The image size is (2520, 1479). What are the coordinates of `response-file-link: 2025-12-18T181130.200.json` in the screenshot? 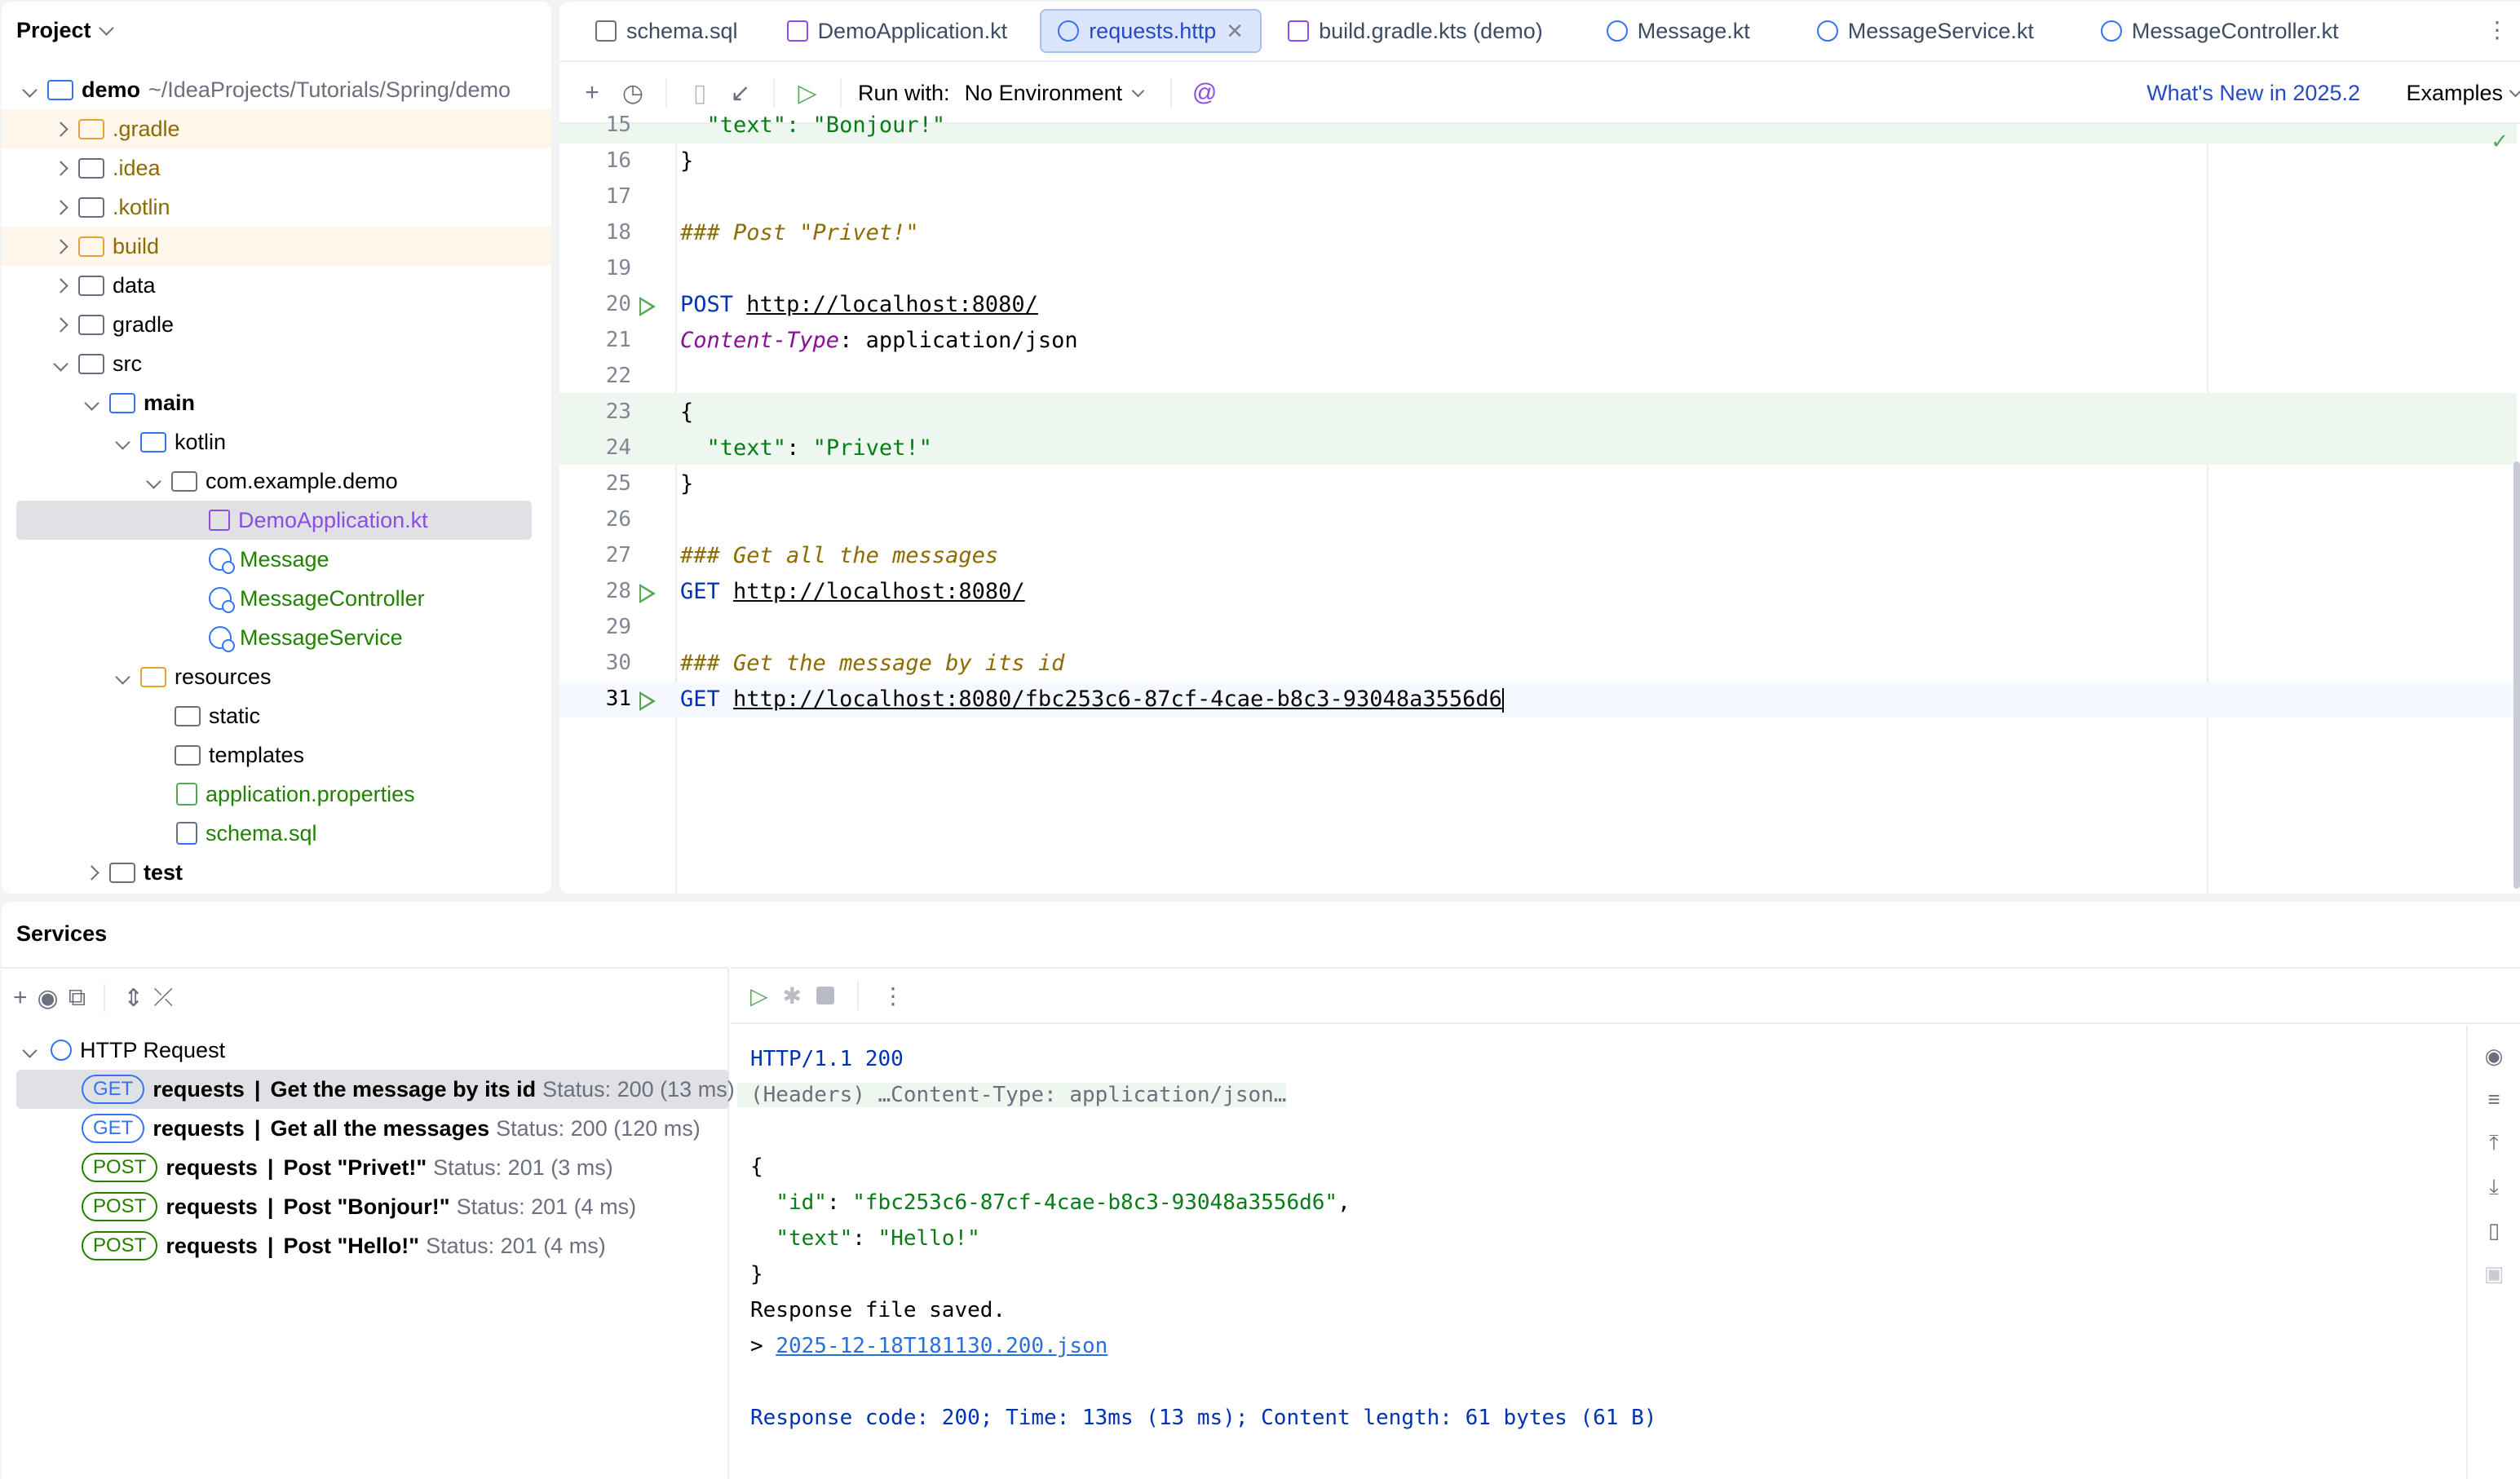 It's located at (942, 1346).